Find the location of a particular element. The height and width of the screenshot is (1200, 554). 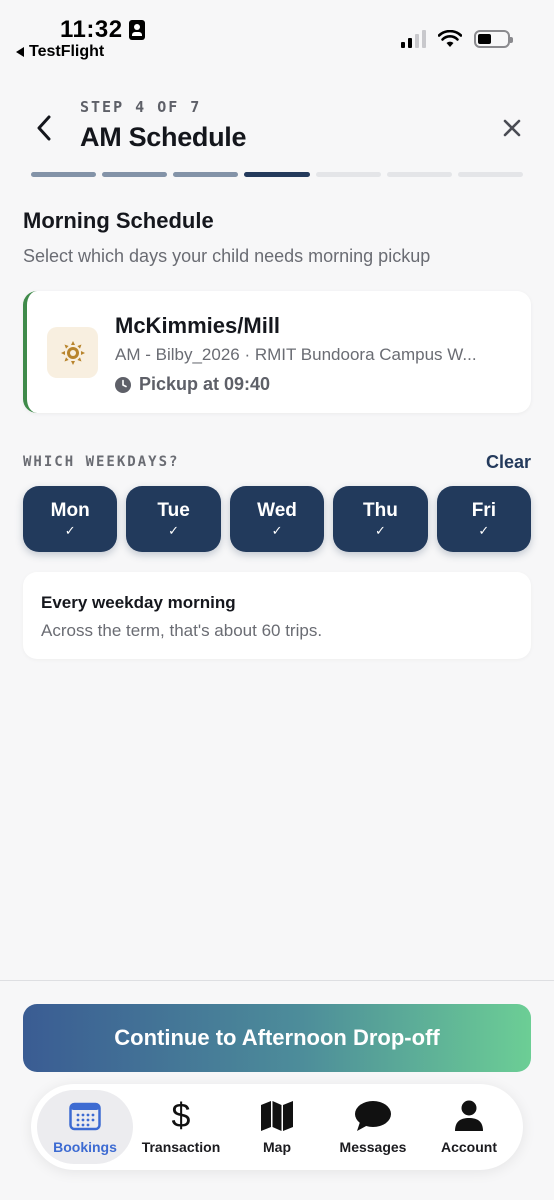

chevron-left-icon is located at coordinates (44, 128).